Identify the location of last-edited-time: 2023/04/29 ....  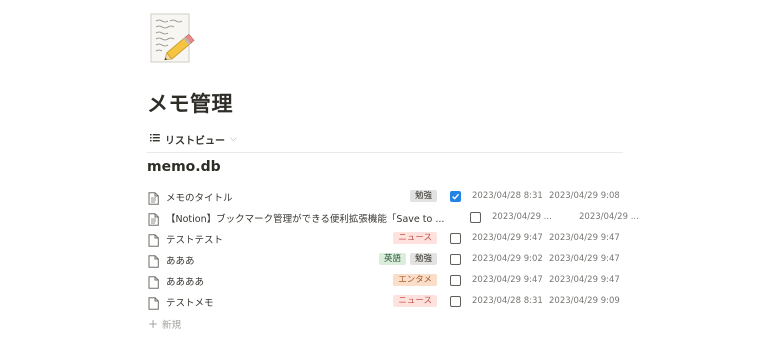
(609, 217).